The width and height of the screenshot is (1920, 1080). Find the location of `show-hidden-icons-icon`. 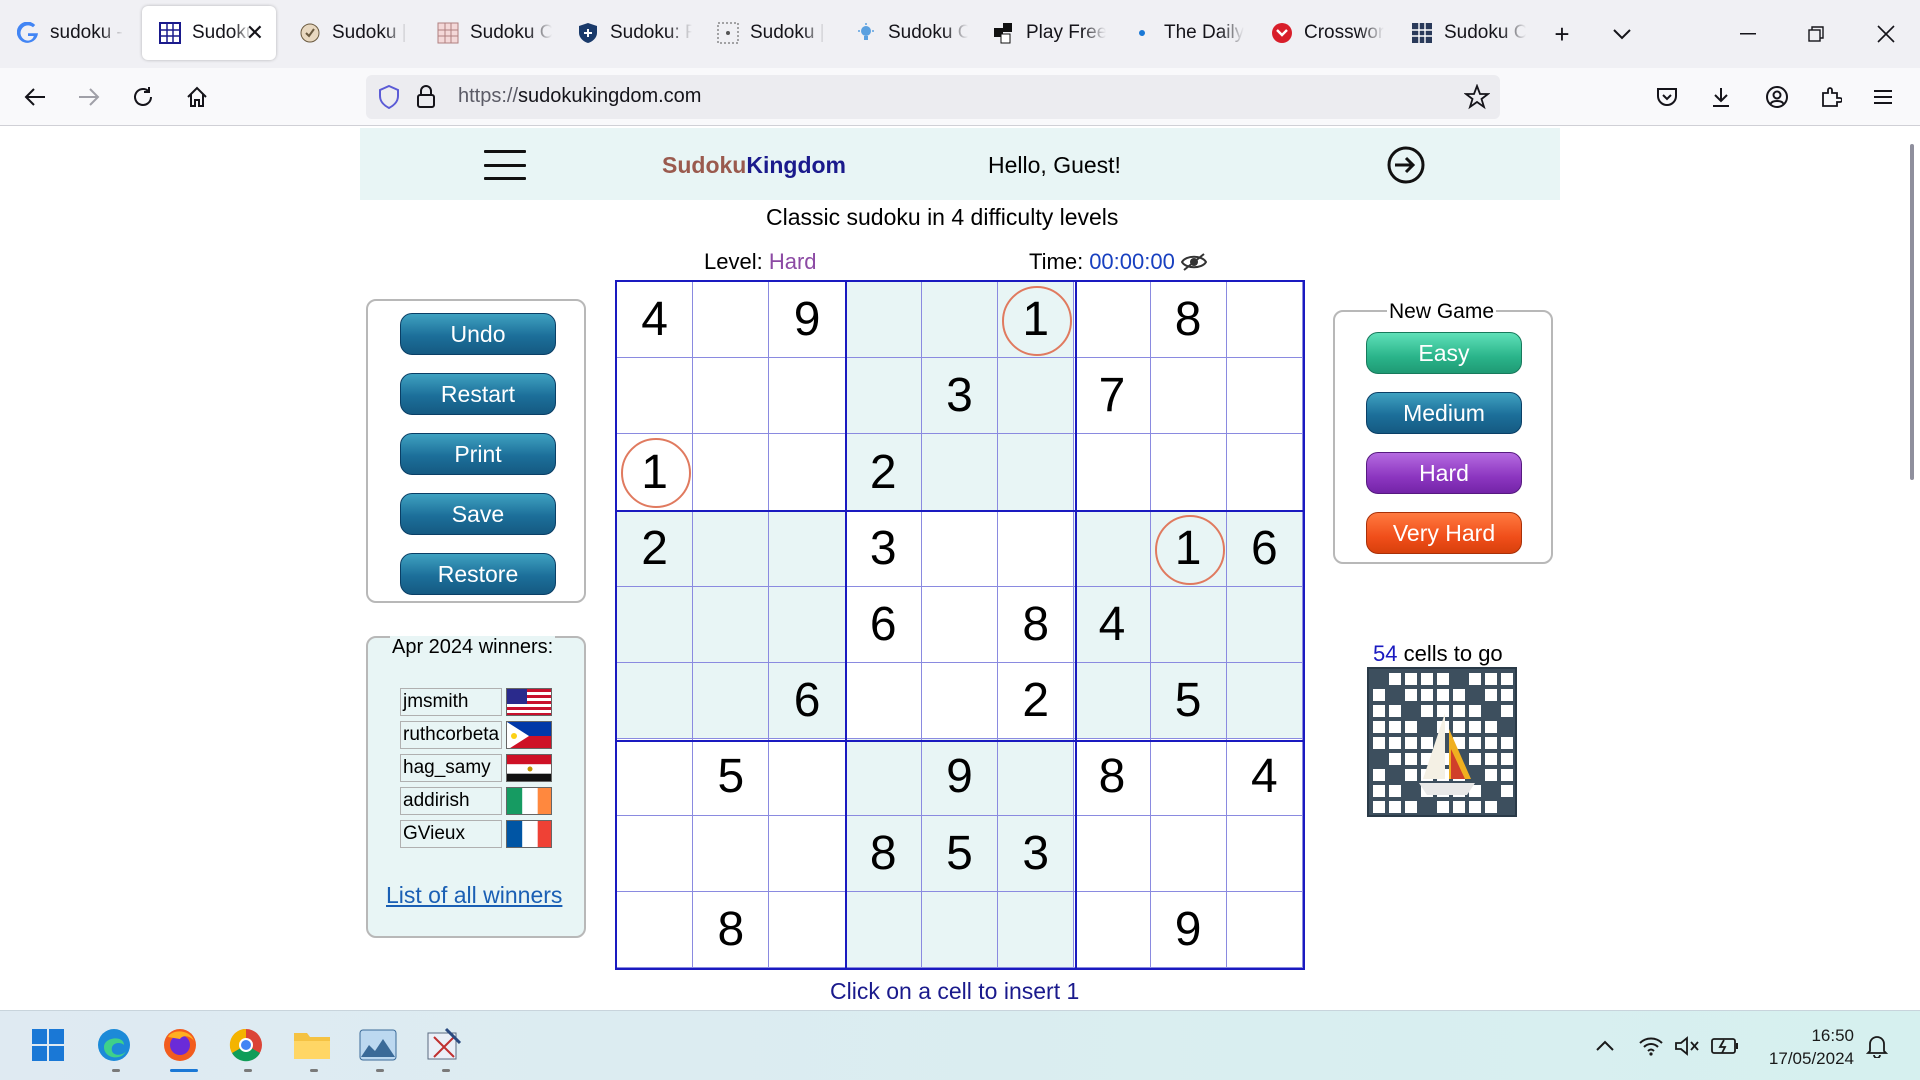

show-hidden-icons-icon is located at coordinates (1605, 1046).